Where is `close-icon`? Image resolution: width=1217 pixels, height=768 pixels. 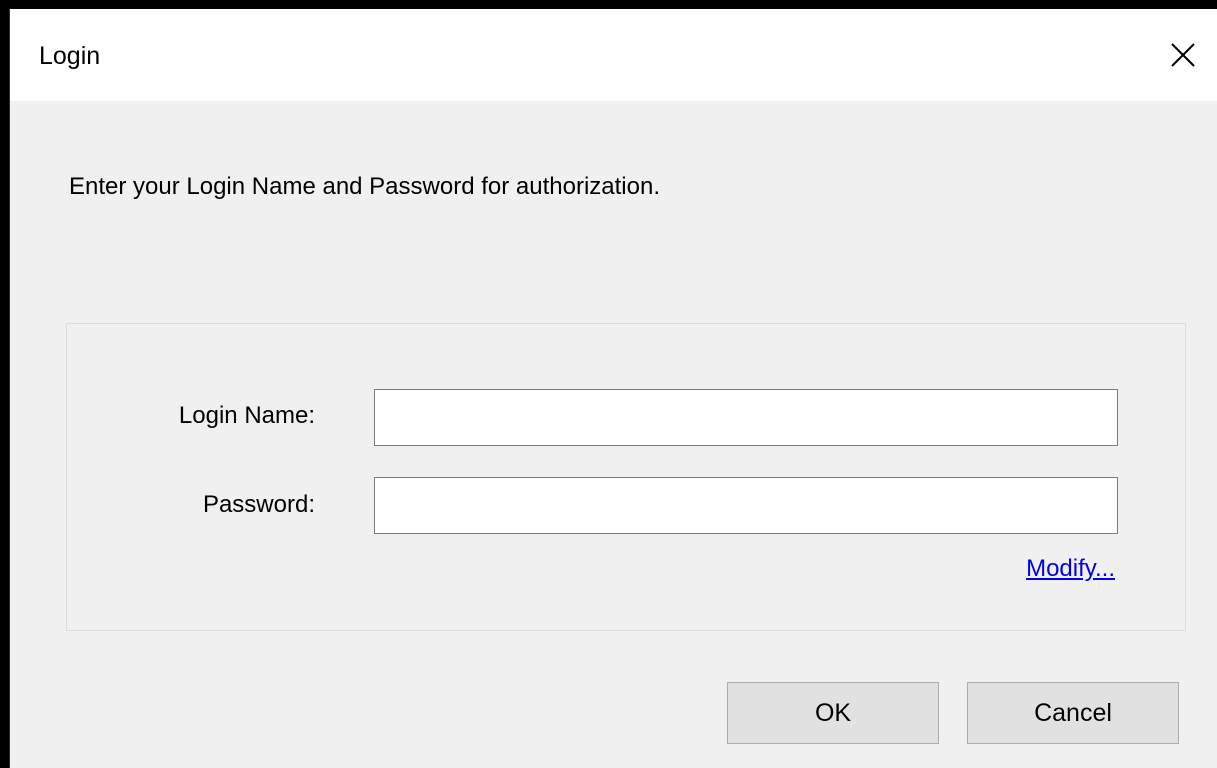
close-icon is located at coordinates (1183, 55).